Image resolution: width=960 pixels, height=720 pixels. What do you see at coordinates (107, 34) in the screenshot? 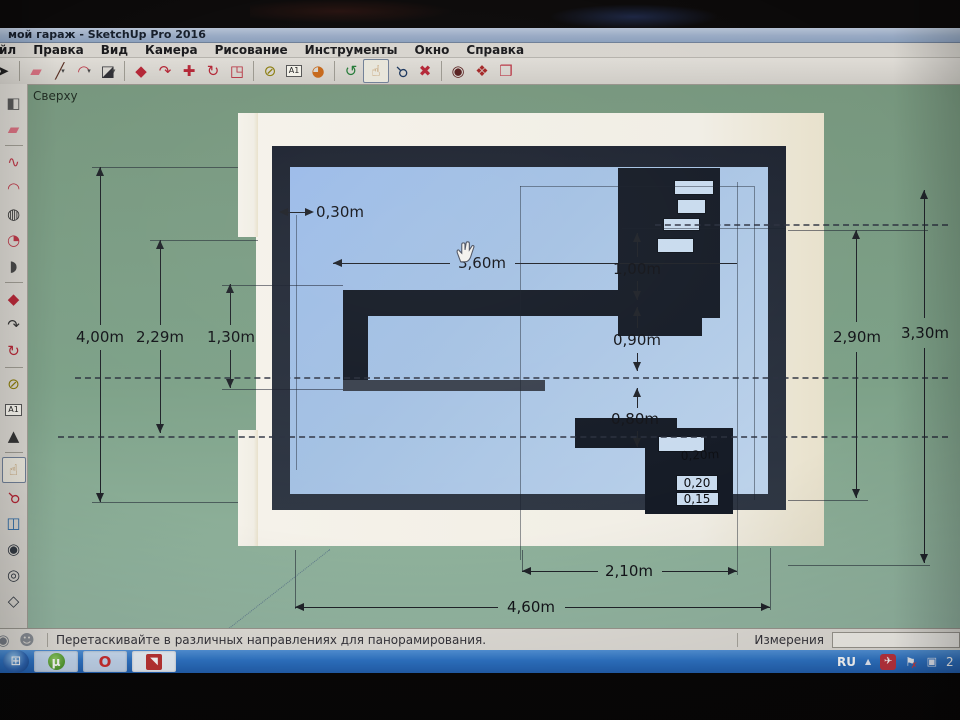
I see `window-title: мой гараж - SketchUp Pro 2016` at bounding box center [107, 34].